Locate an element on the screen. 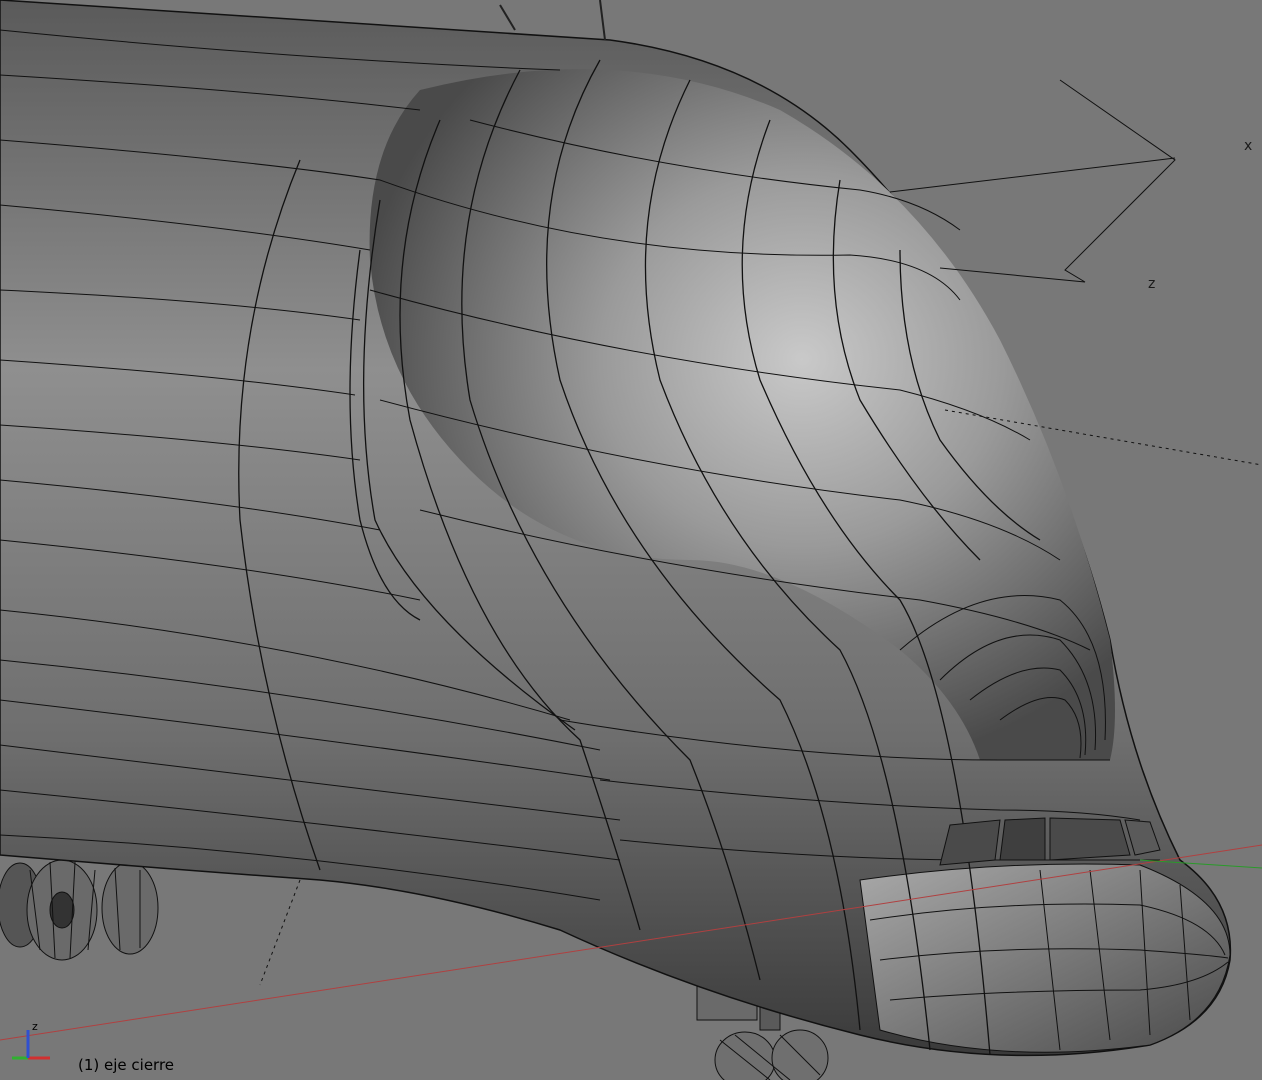  corner-z-label: z is located at coordinates (35, 1026).